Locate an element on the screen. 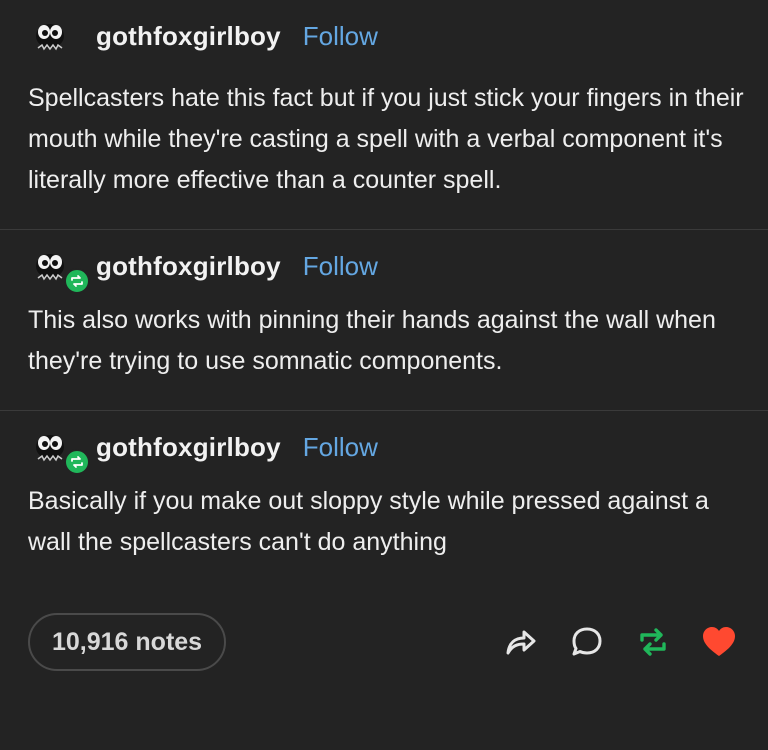  share-icon is located at coordinates (521, 642).